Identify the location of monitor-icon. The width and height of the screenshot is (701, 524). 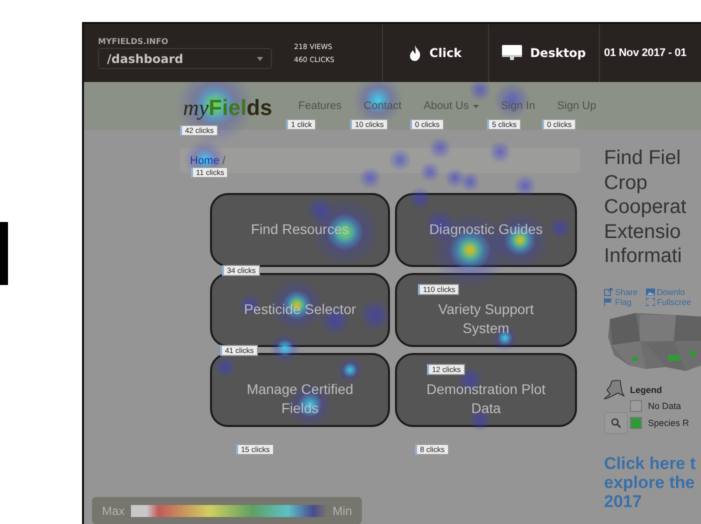
(512, 53).